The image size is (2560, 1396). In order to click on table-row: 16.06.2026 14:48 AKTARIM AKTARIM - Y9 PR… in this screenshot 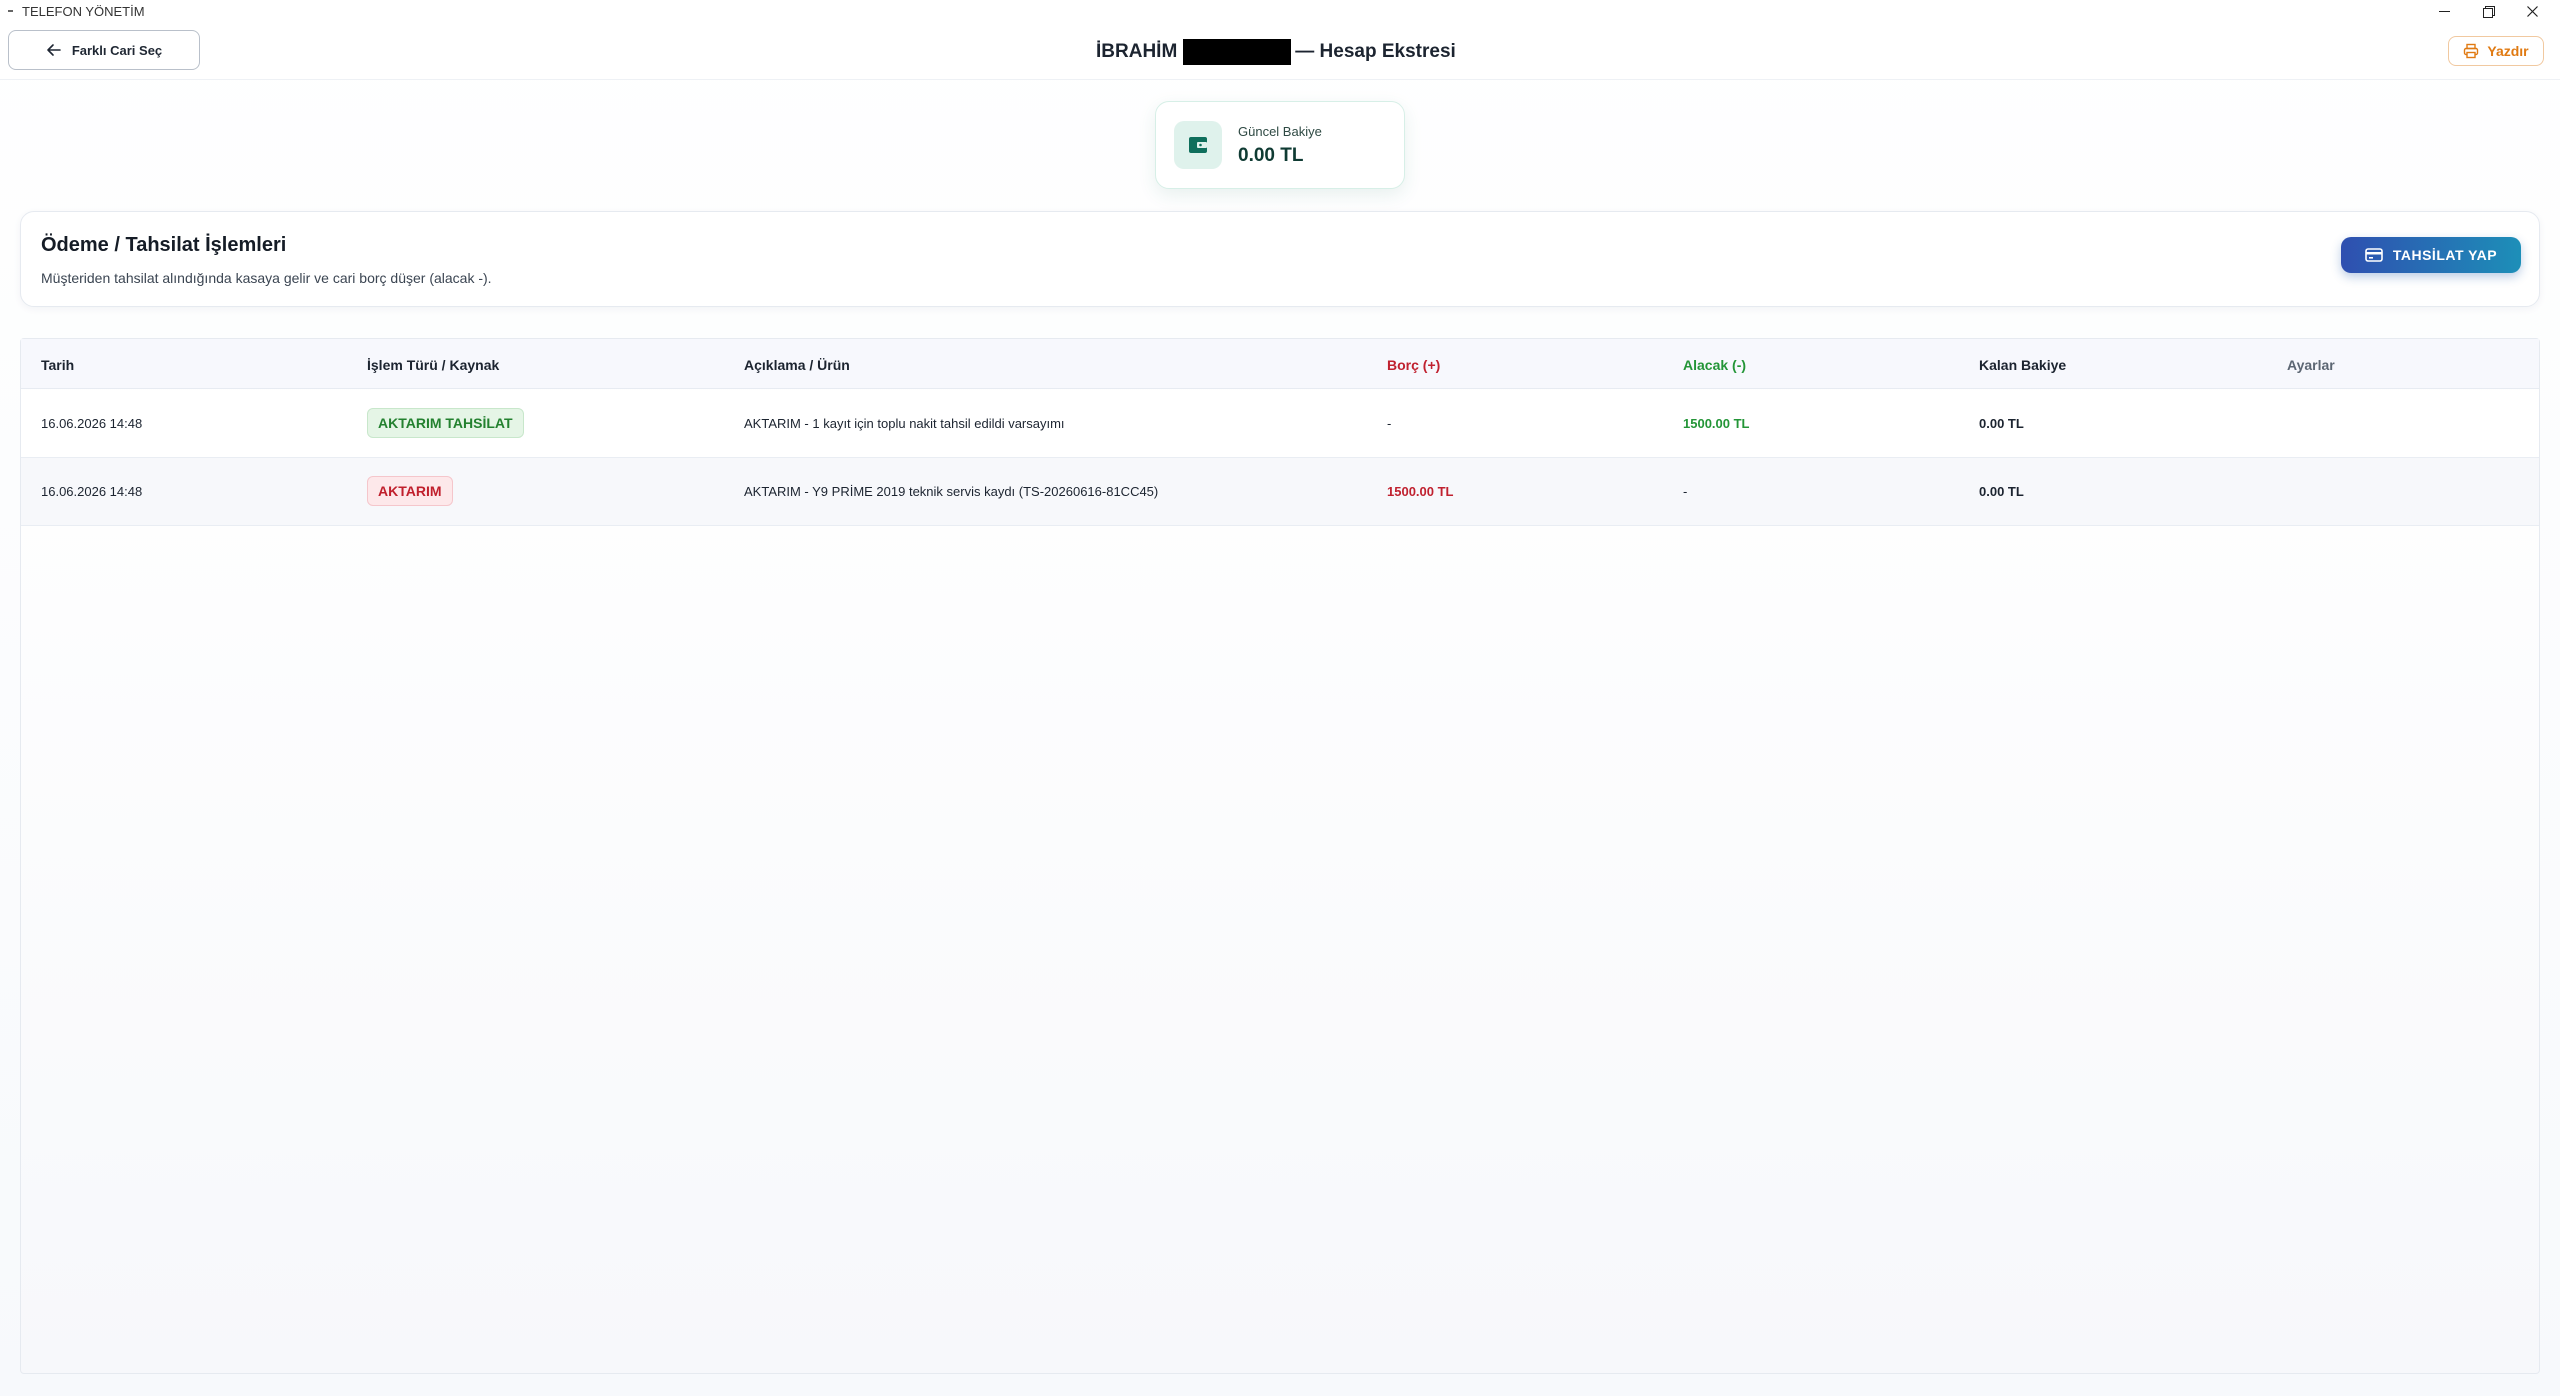, I will do `click(1280, 492)`.